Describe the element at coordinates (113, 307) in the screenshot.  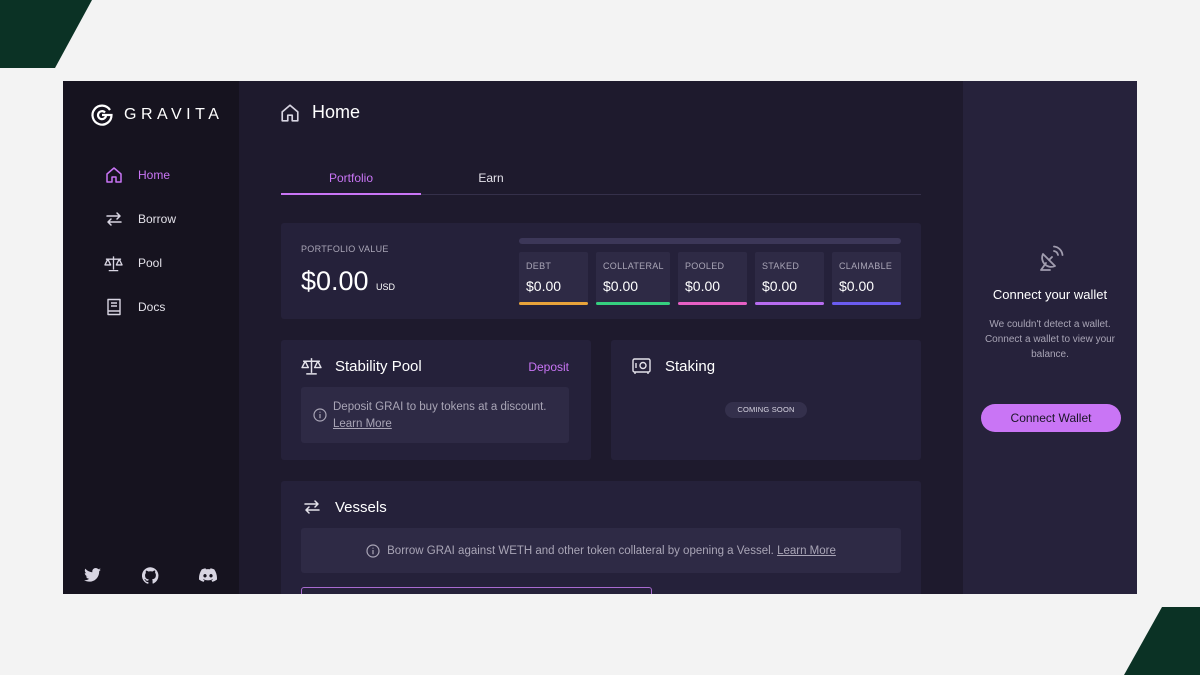
I see `book-icon` at that location.